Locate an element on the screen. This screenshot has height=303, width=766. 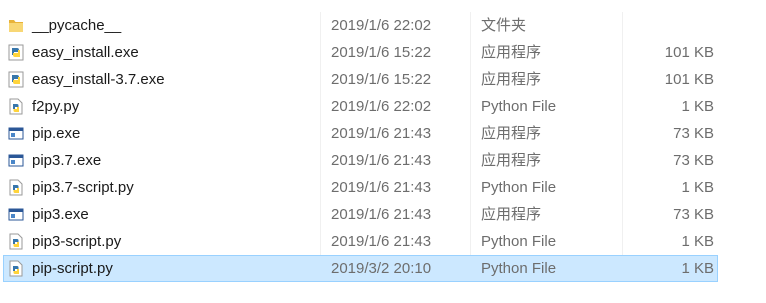
file-name: pip3.exe is located at coordinates (60, 214).